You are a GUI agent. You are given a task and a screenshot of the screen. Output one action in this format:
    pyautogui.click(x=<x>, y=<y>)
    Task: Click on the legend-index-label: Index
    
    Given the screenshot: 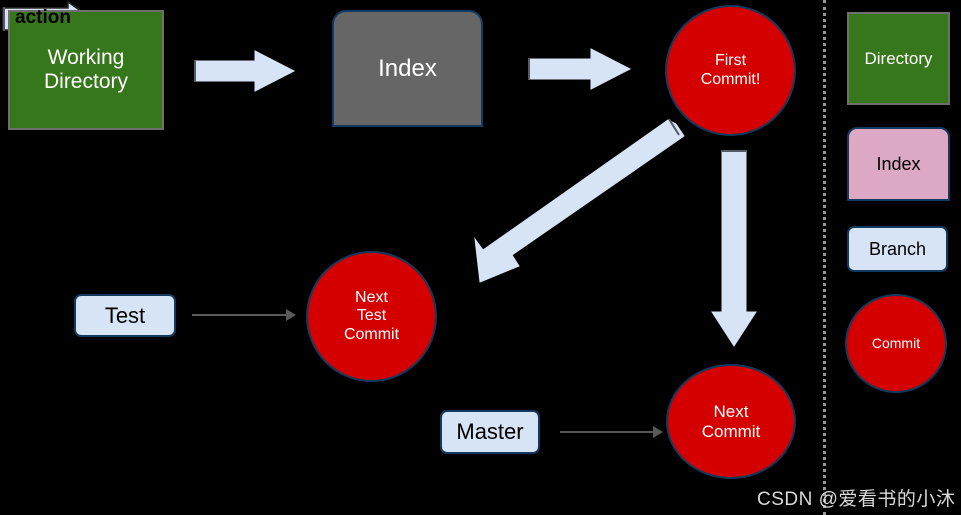 What is the action you would take?
    pyautogui.click(x=898, y=163)
    